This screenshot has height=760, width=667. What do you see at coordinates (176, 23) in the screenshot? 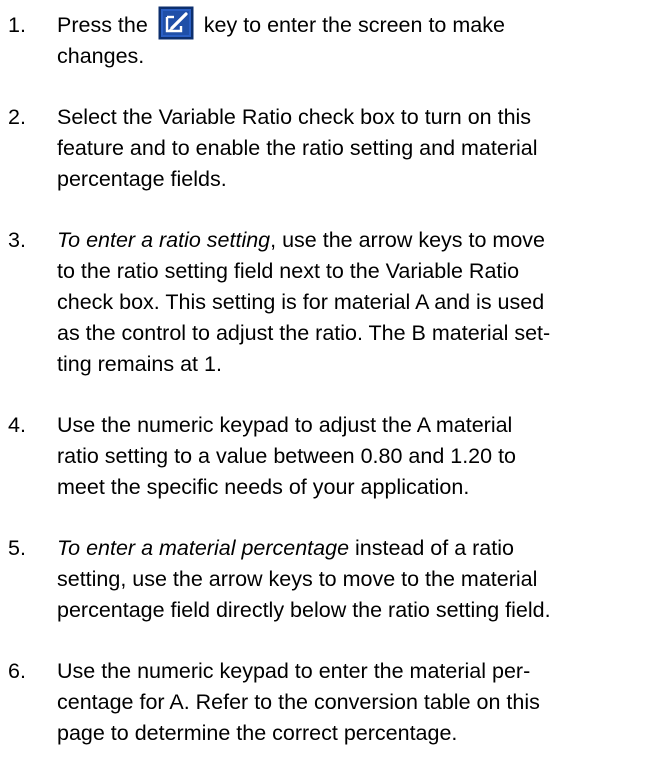
I see `edit-key-icon` at bounding box center [176, 23].